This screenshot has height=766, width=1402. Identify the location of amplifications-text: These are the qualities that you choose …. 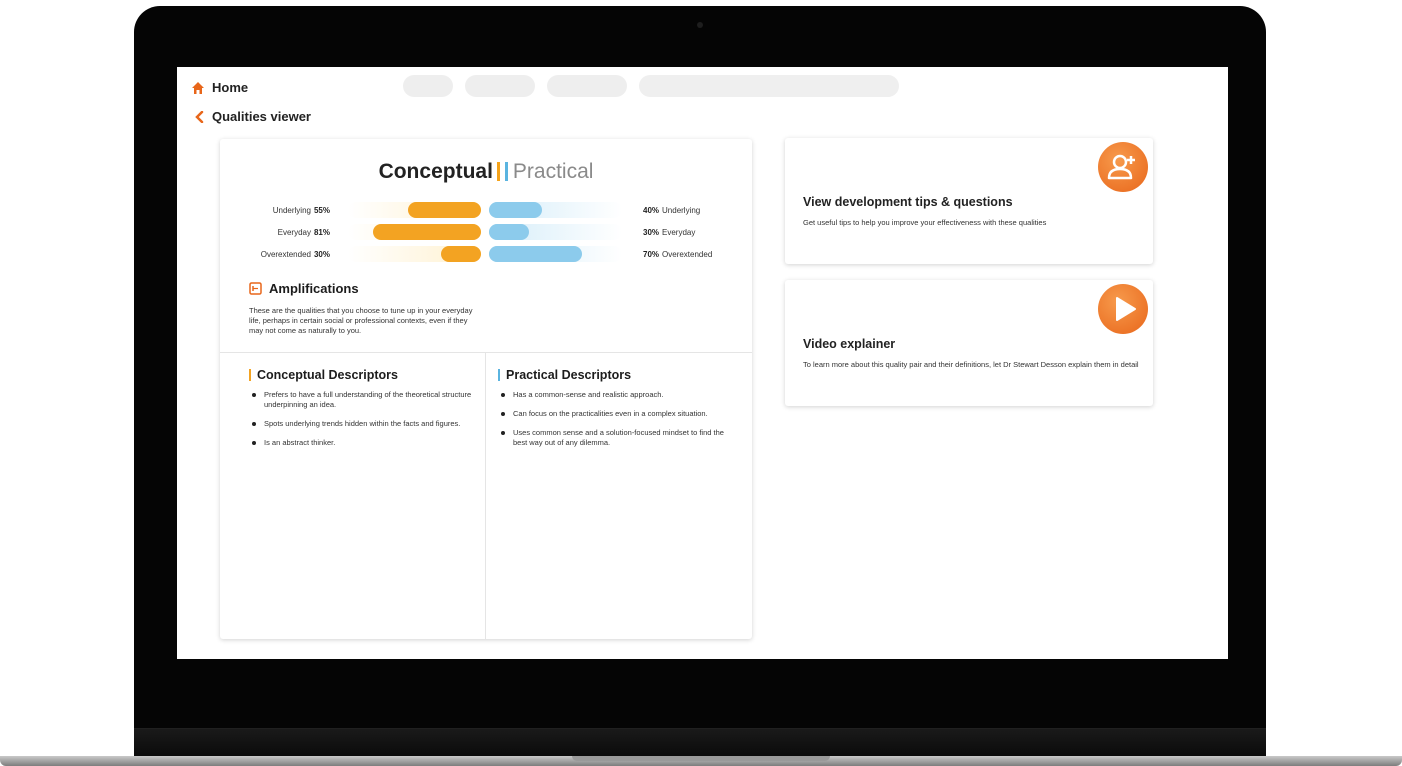
(361, 320).